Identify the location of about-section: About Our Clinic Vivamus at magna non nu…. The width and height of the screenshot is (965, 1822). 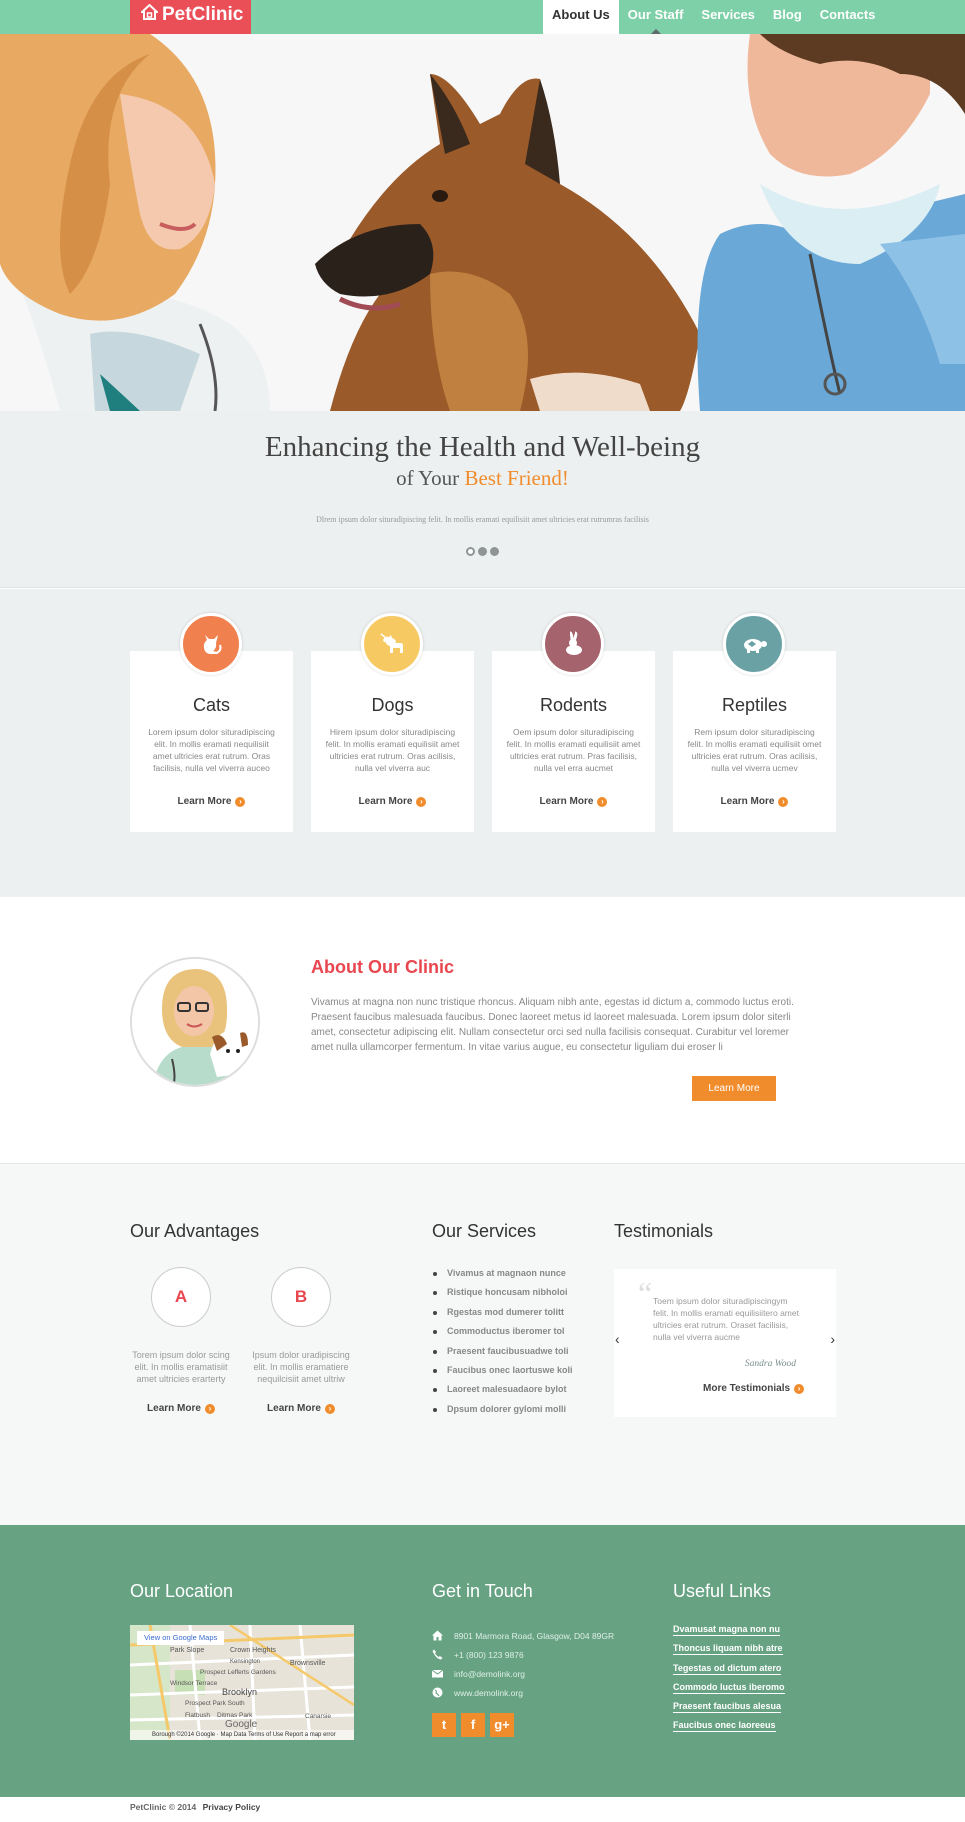
(482, 1030).